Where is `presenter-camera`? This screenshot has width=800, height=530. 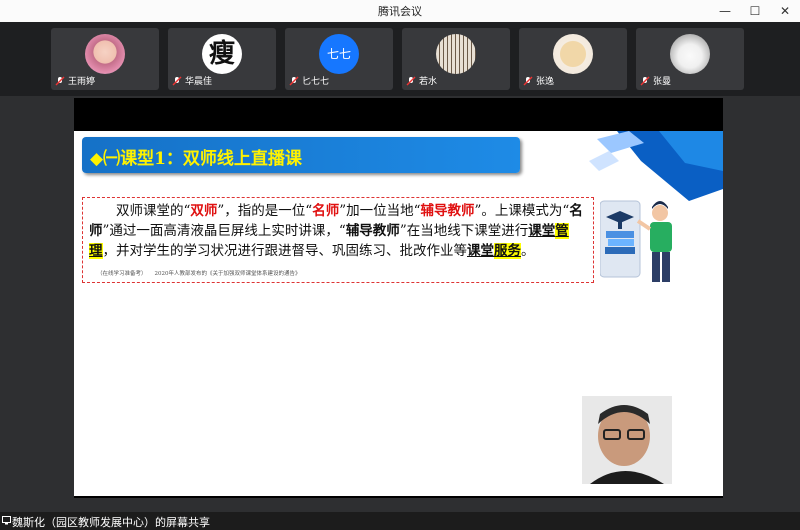 presenter-camera is located at coordinates (627, 440).